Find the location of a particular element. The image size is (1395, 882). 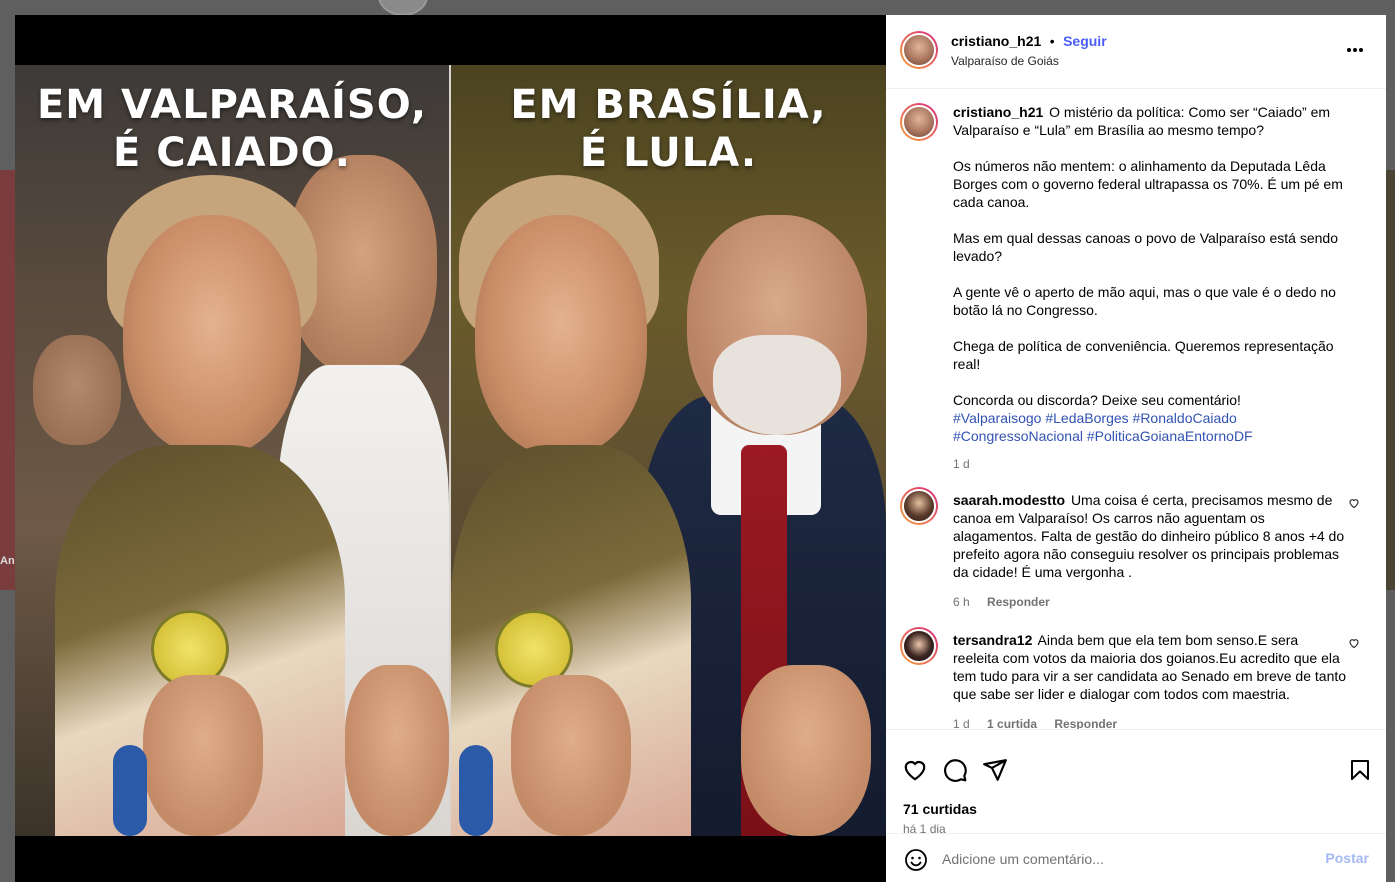

man-beard is located at coordinates (777, 385).